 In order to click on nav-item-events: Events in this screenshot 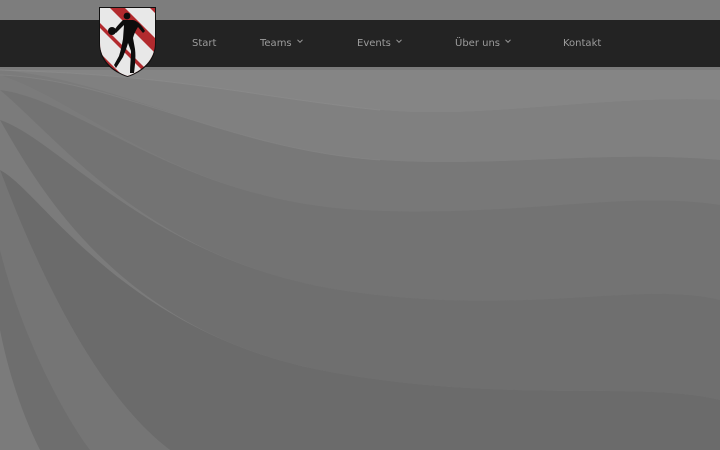, I will do `click(379, 43)`.